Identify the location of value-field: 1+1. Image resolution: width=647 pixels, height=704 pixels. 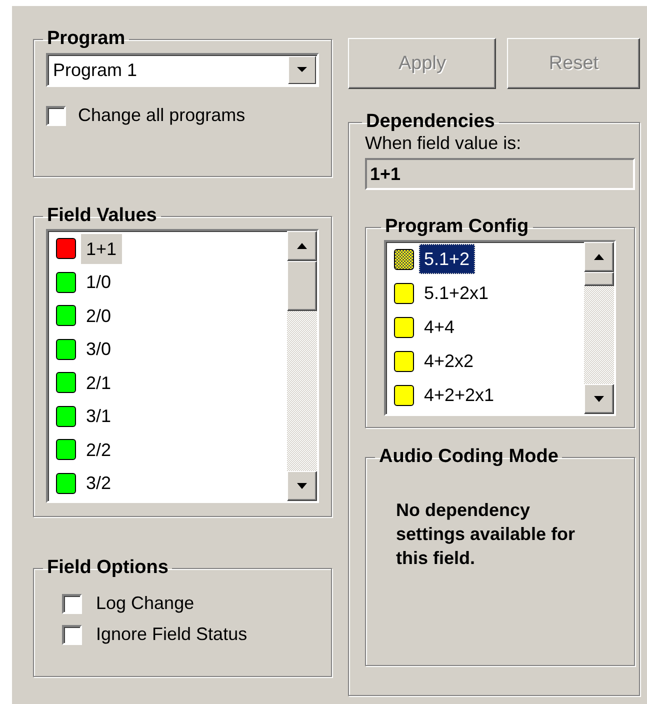
(500, 174).